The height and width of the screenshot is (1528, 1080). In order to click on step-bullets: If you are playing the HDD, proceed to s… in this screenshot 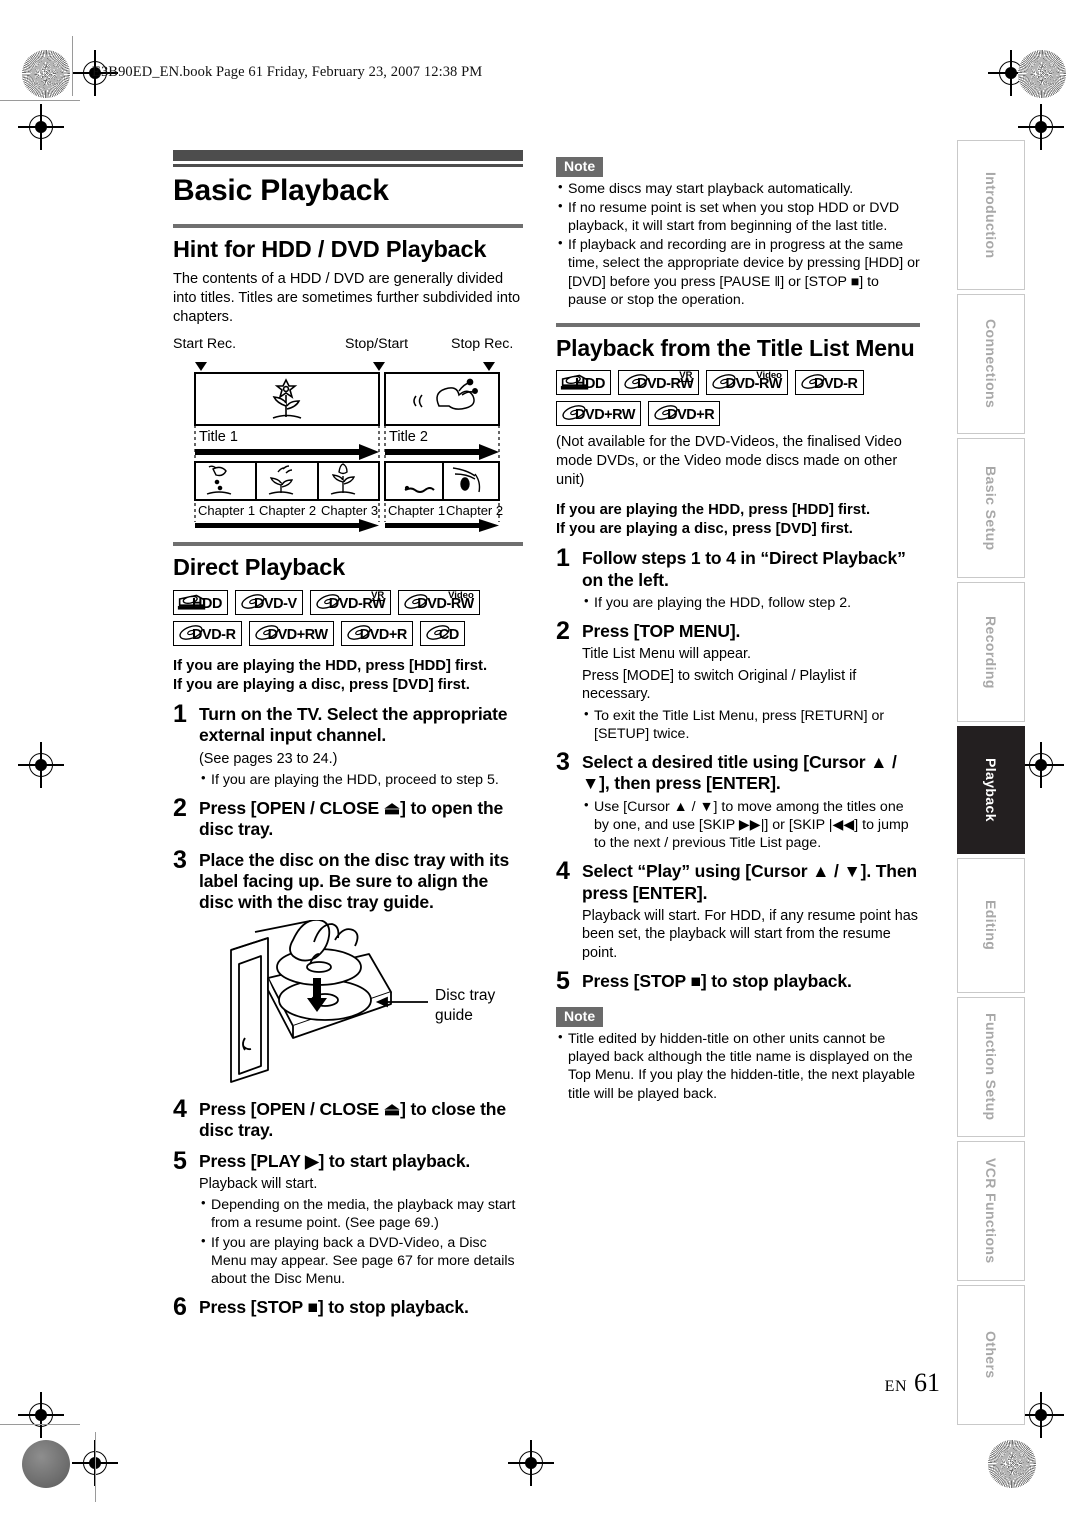, I will do `click(361, 779)`.